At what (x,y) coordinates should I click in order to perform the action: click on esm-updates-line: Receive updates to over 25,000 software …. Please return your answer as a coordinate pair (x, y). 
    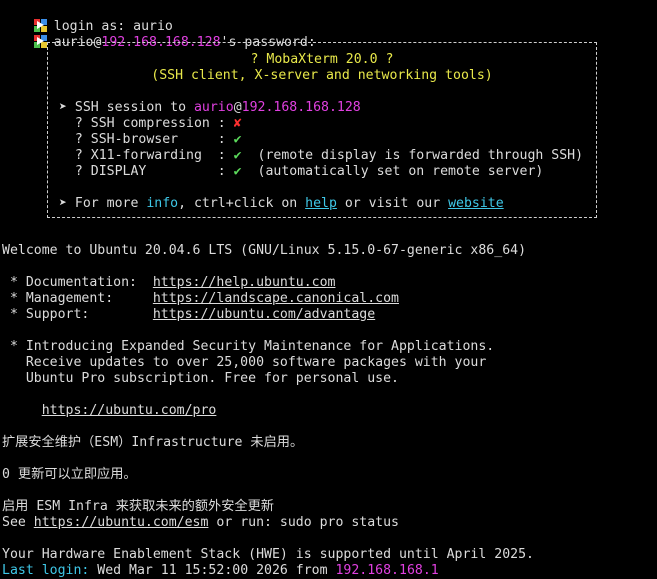
    Looking at the image, I should click on (244, 362).